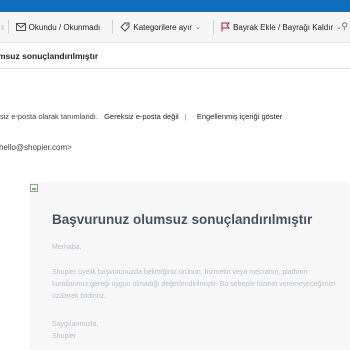 This screenshot has width=350, height=350. I want to click on email-signature: Shopier, so click(64, 336).